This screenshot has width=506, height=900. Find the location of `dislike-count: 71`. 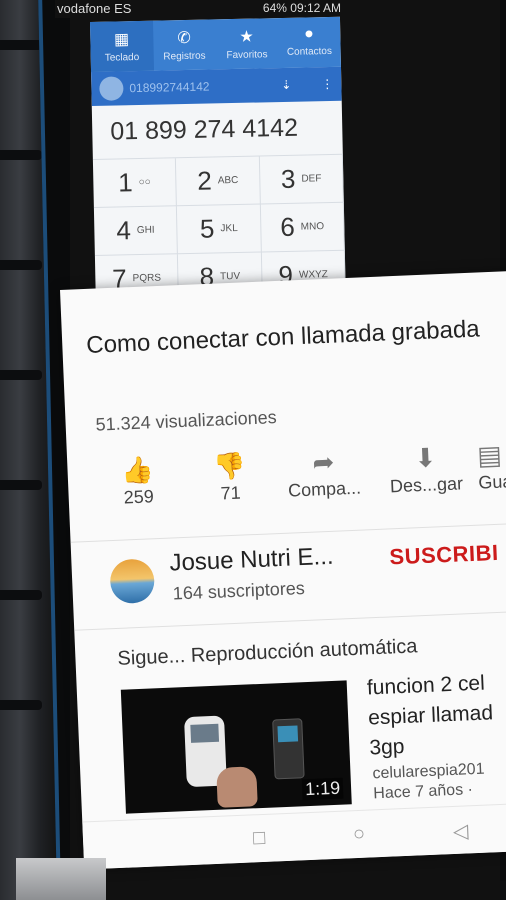

dislike-count: 71 is located at coordinates (231, 493).